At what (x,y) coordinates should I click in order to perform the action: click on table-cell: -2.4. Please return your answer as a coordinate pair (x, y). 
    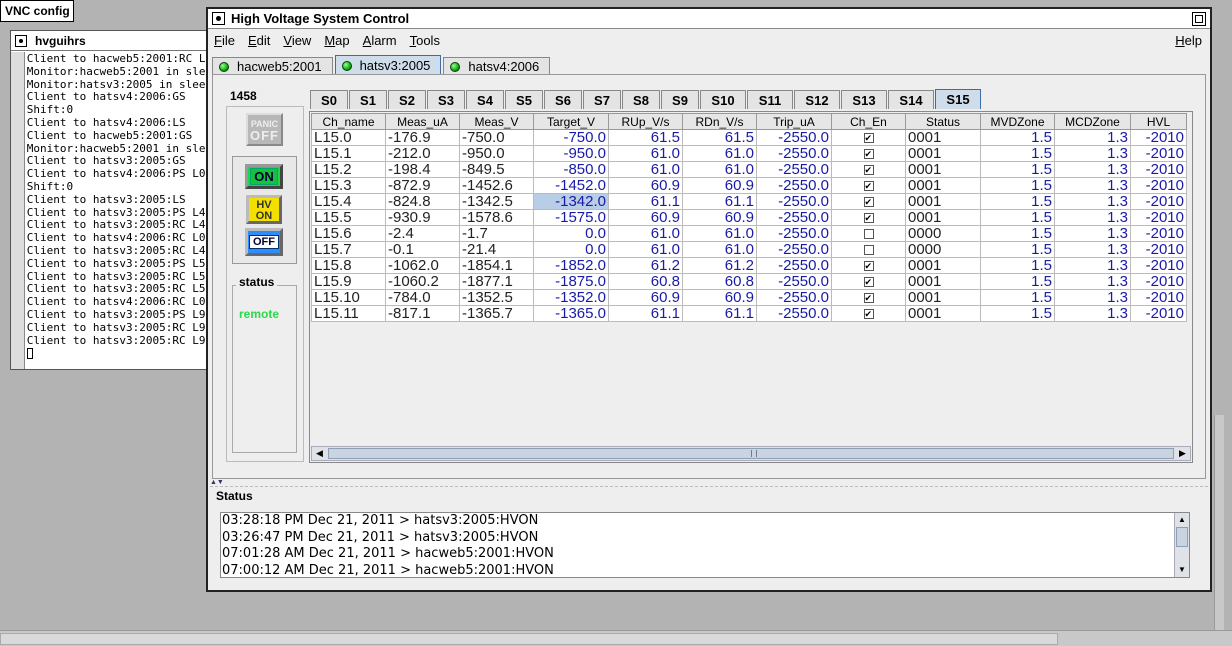
    Looking at the image, I should click on (422, 233).